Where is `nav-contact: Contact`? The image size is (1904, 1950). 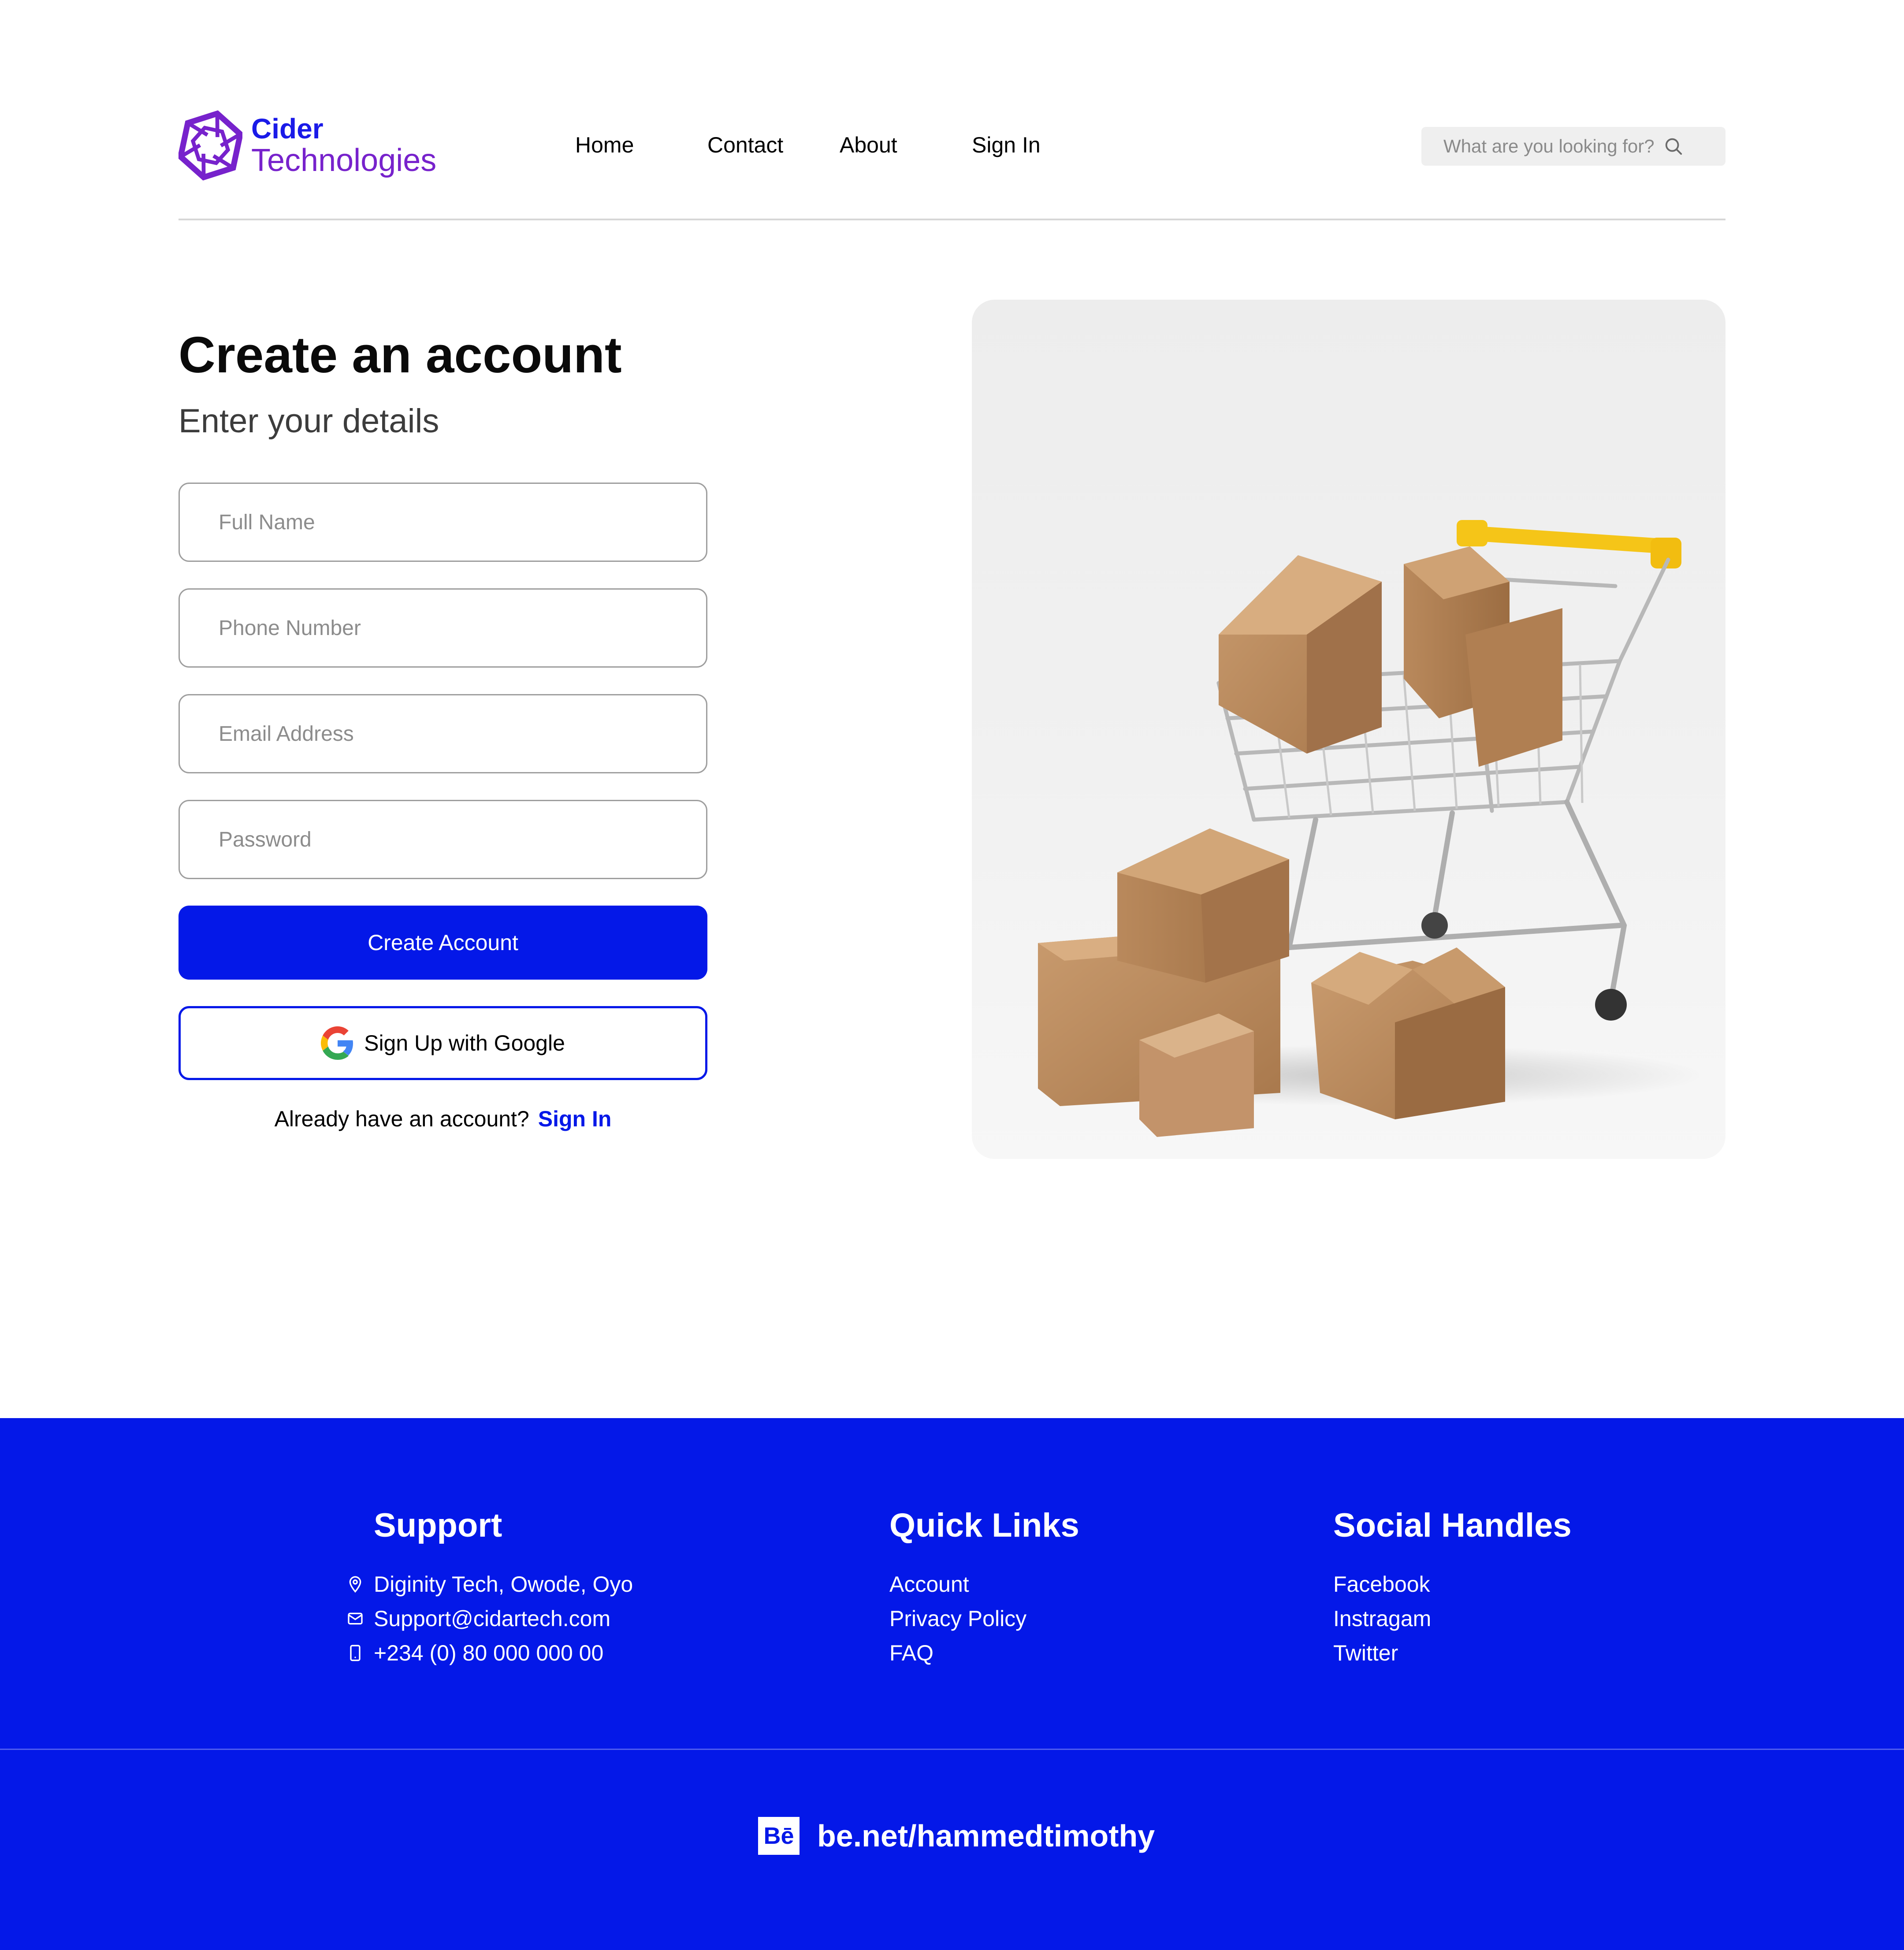
nav-contact: Contact is located at coordinates (745, 145).